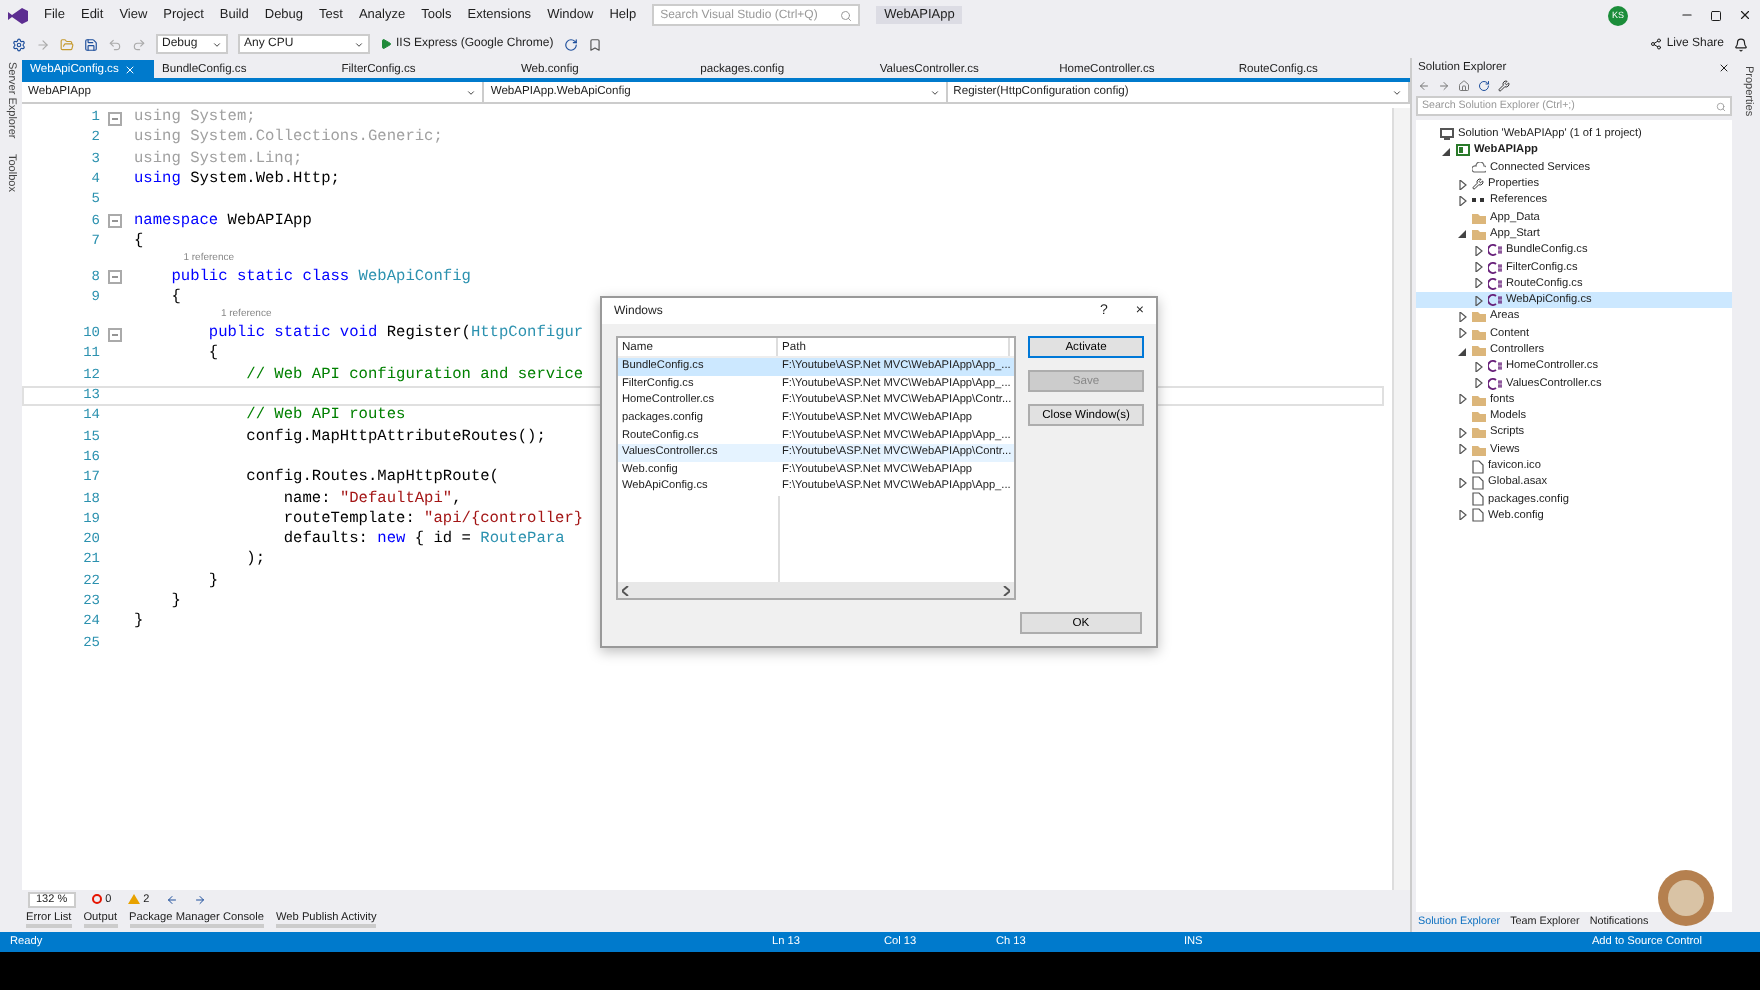 This screenshot has width=1760, height=990. What do you see at coordinates (1716, 15) in the screenshot?
I see `maximize-icon` at bounding box center [1716, 15].